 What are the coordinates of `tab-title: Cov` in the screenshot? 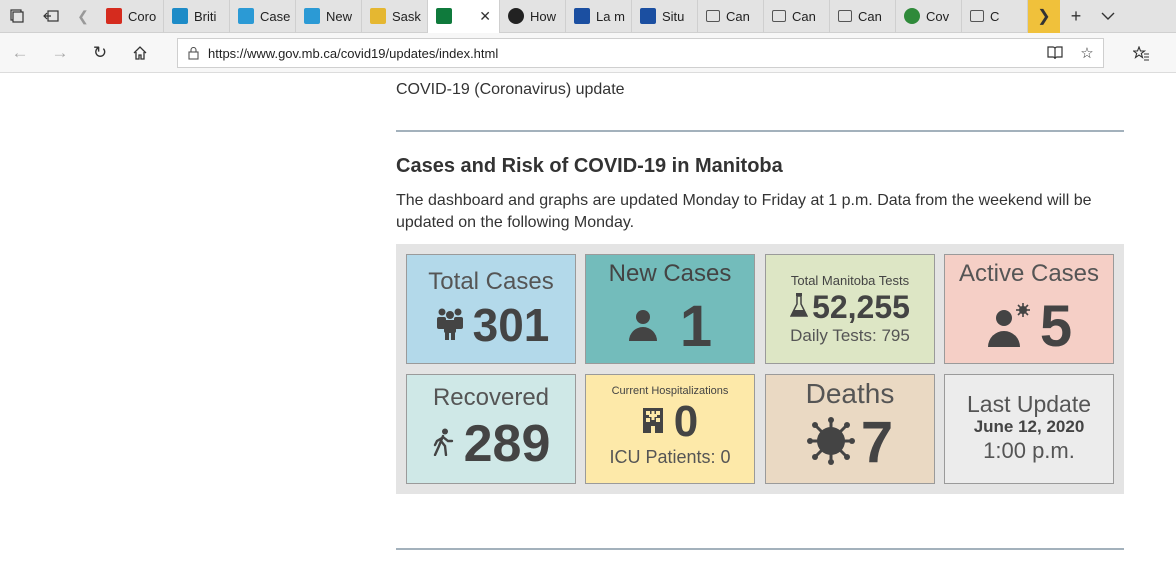 It's located at (938, 16).